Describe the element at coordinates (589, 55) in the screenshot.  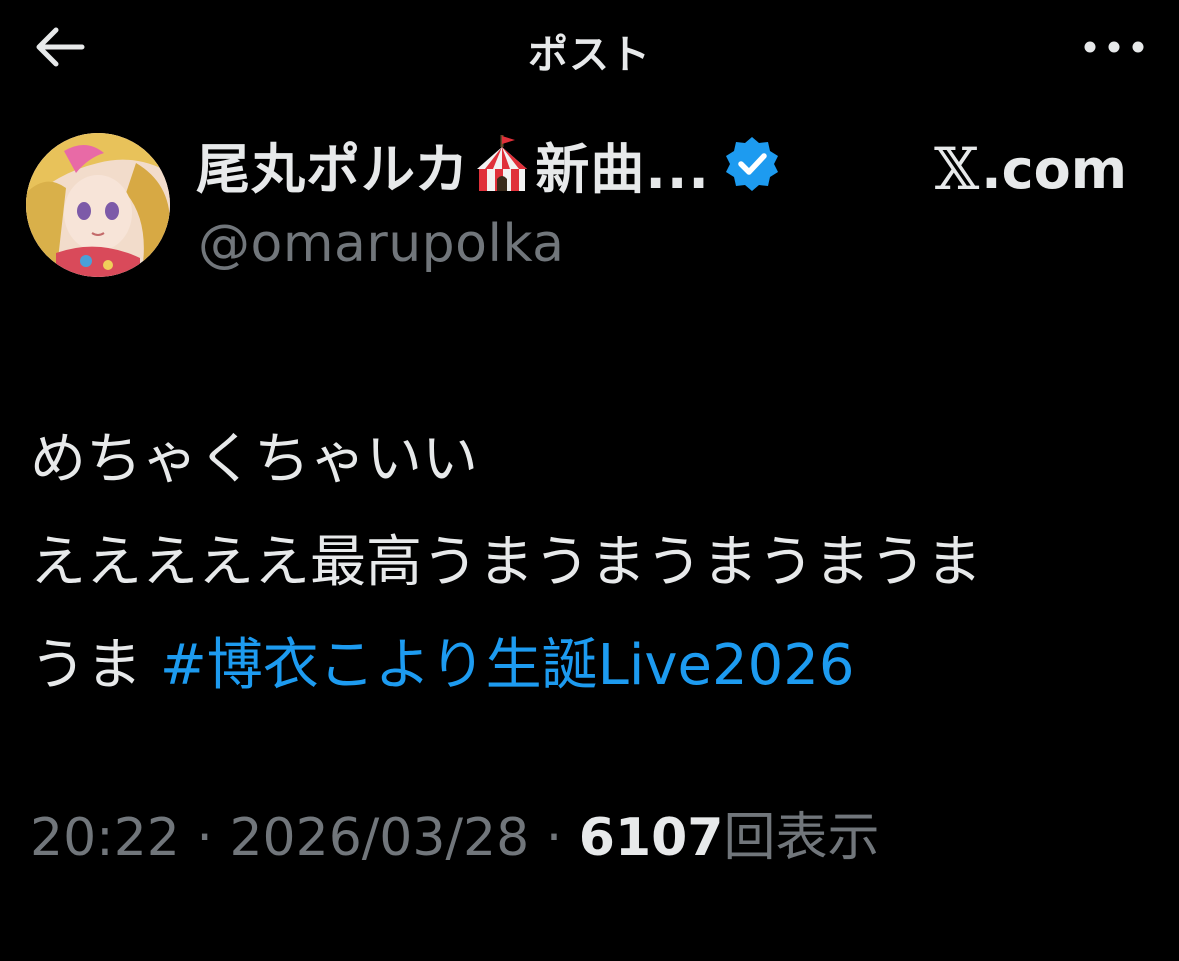
I see `page-title: ポスト` at that location.